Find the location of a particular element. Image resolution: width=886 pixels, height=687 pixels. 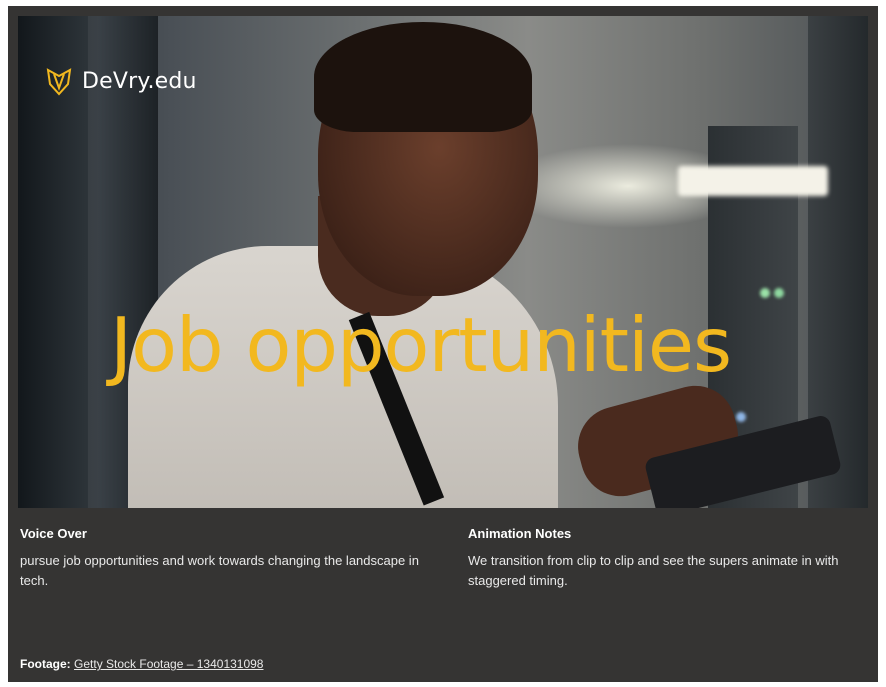

devry-logo: DeVry.edu is located at coordinates (120, 81).